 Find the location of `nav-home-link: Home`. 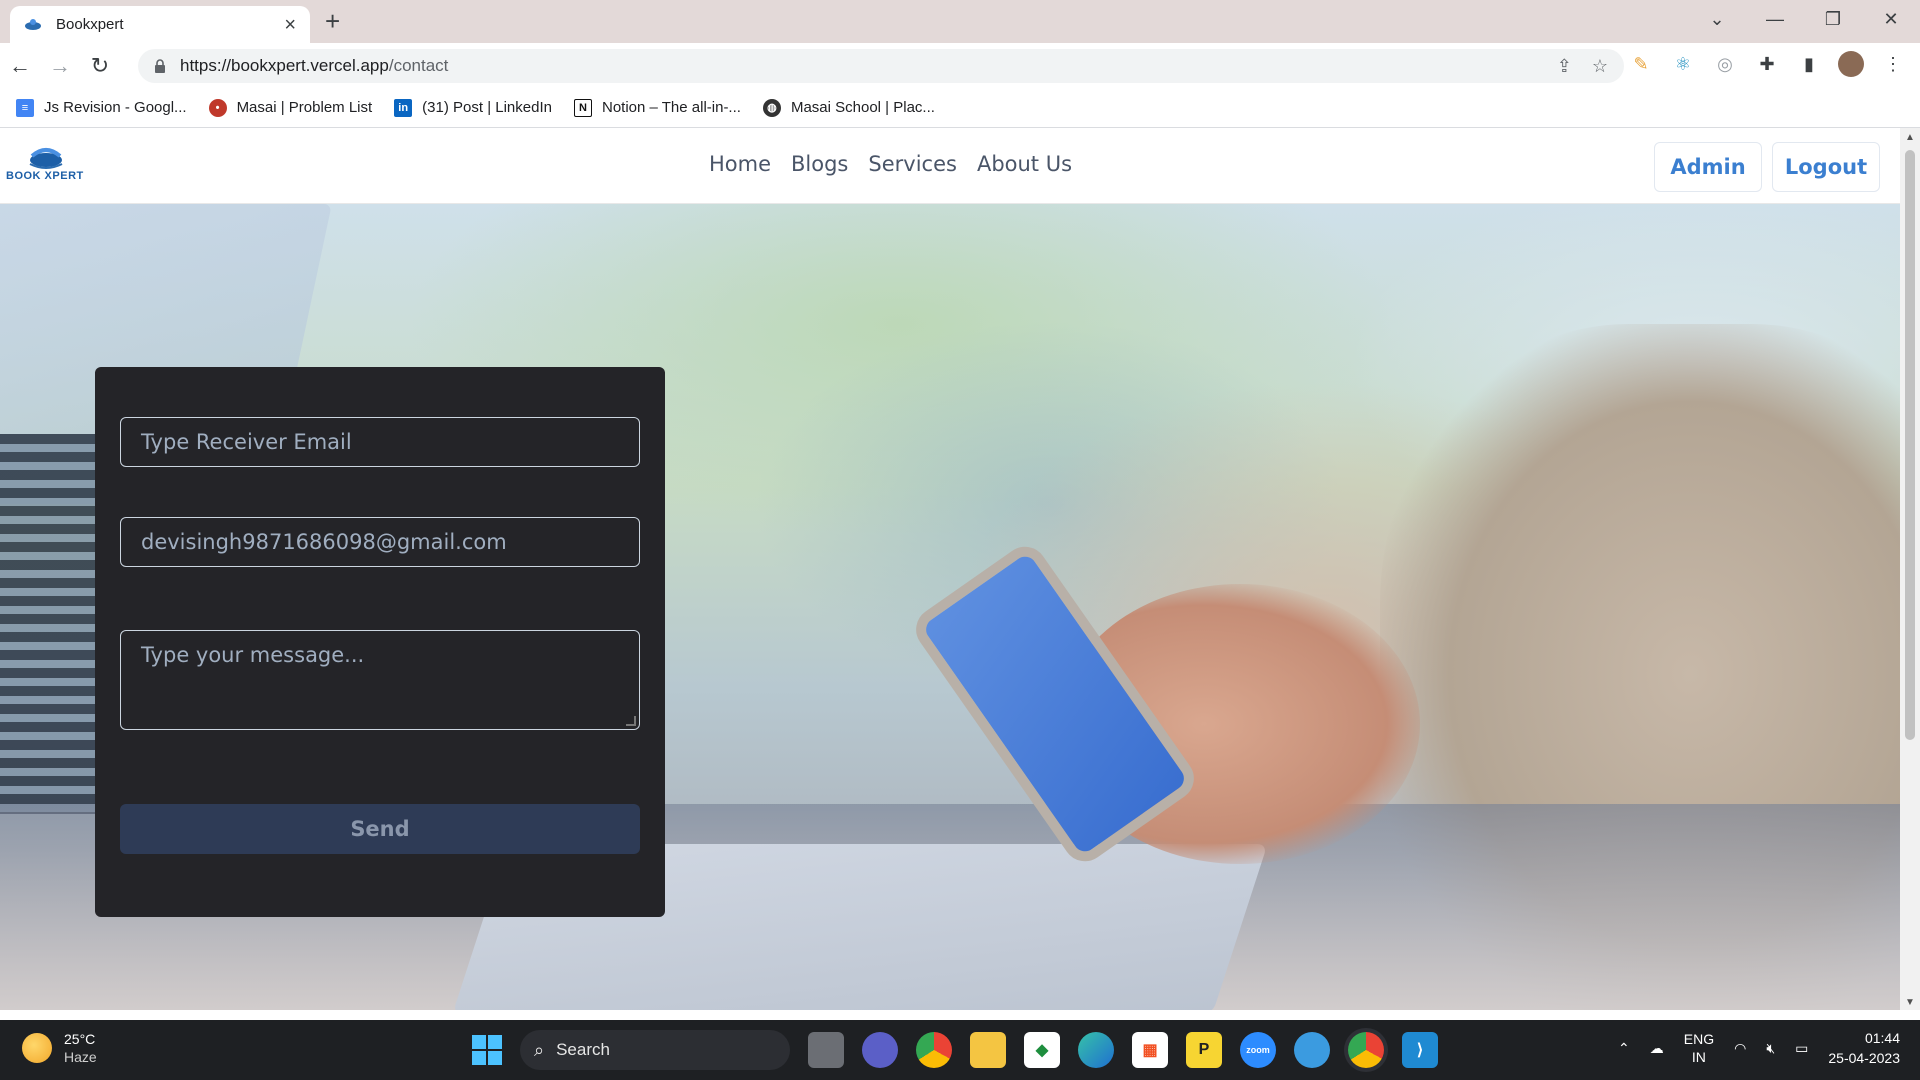

nav-home-link: Home is located at coordinates (740, 164).